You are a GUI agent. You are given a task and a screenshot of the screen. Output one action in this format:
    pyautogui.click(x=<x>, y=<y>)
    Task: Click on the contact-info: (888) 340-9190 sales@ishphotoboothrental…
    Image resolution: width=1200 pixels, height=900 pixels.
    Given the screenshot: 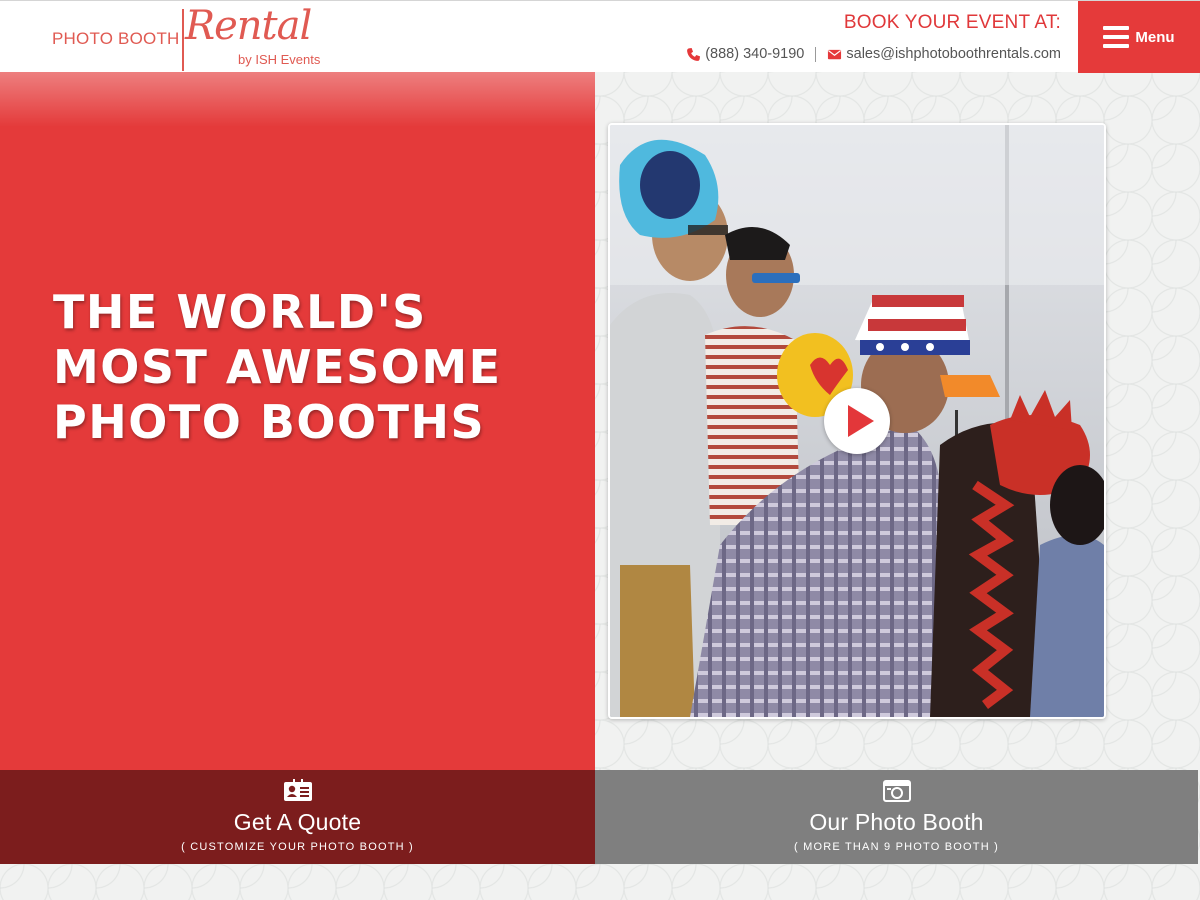 What is the action you would take?
    pyautogui.click(x=873, y=54)
    